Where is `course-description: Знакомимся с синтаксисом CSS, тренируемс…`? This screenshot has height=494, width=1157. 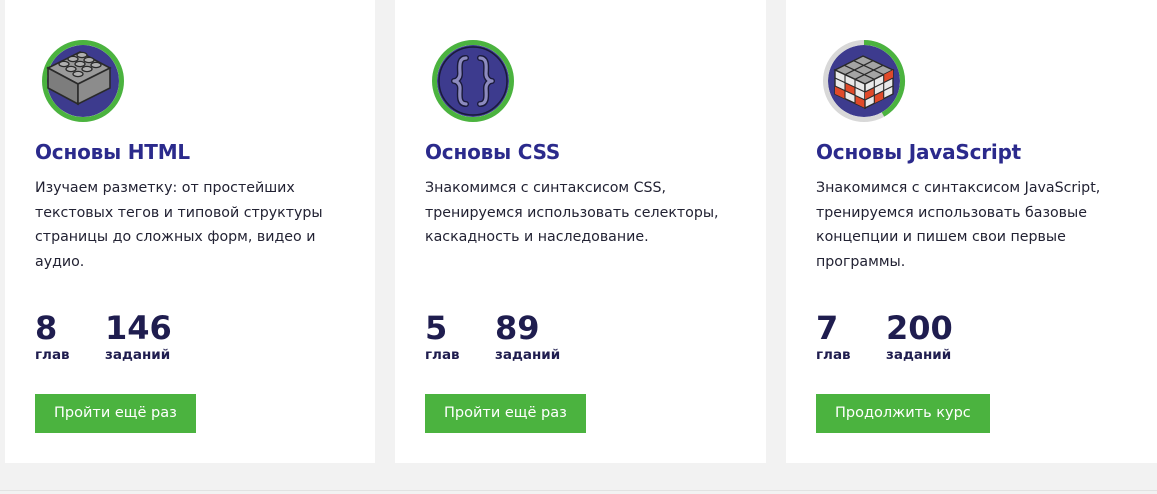 course-description: Знакомимся с синтаксисом CSS, тренируемс… is located at coordinates (572, 212).